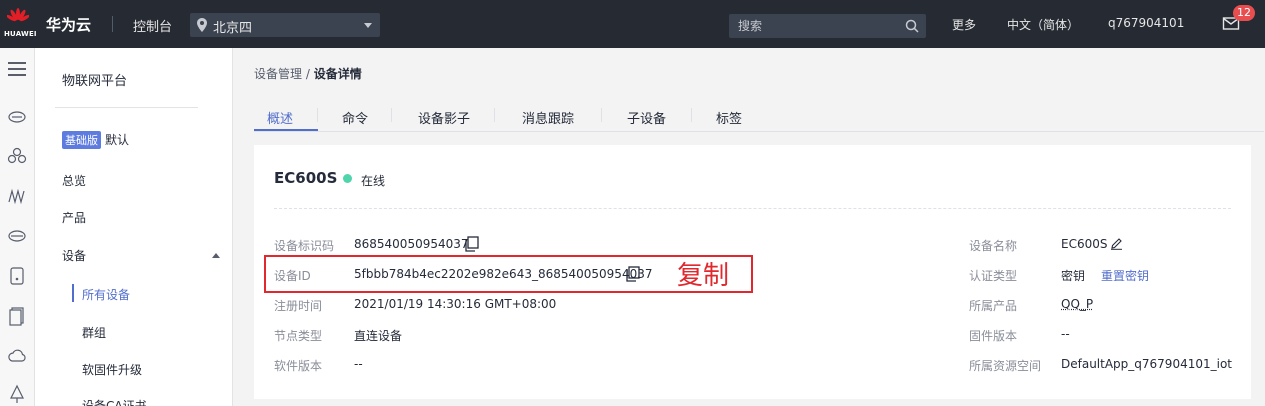  I want to click on tab-tags: 标签, so click(729, 117).